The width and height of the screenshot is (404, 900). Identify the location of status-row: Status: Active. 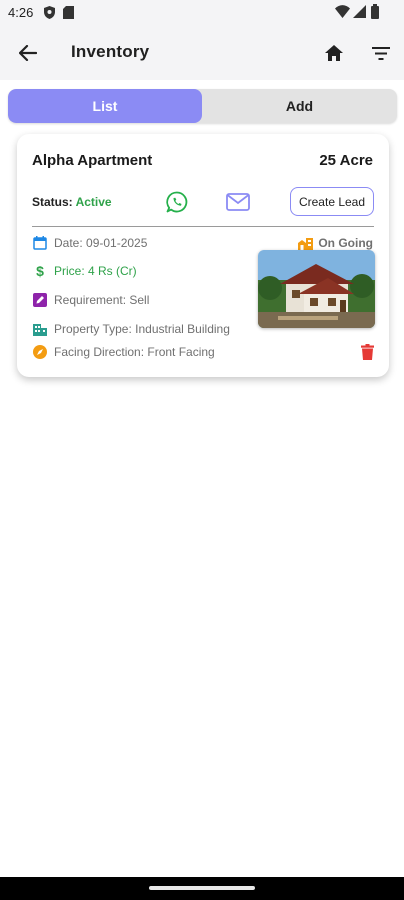
(72, 202).